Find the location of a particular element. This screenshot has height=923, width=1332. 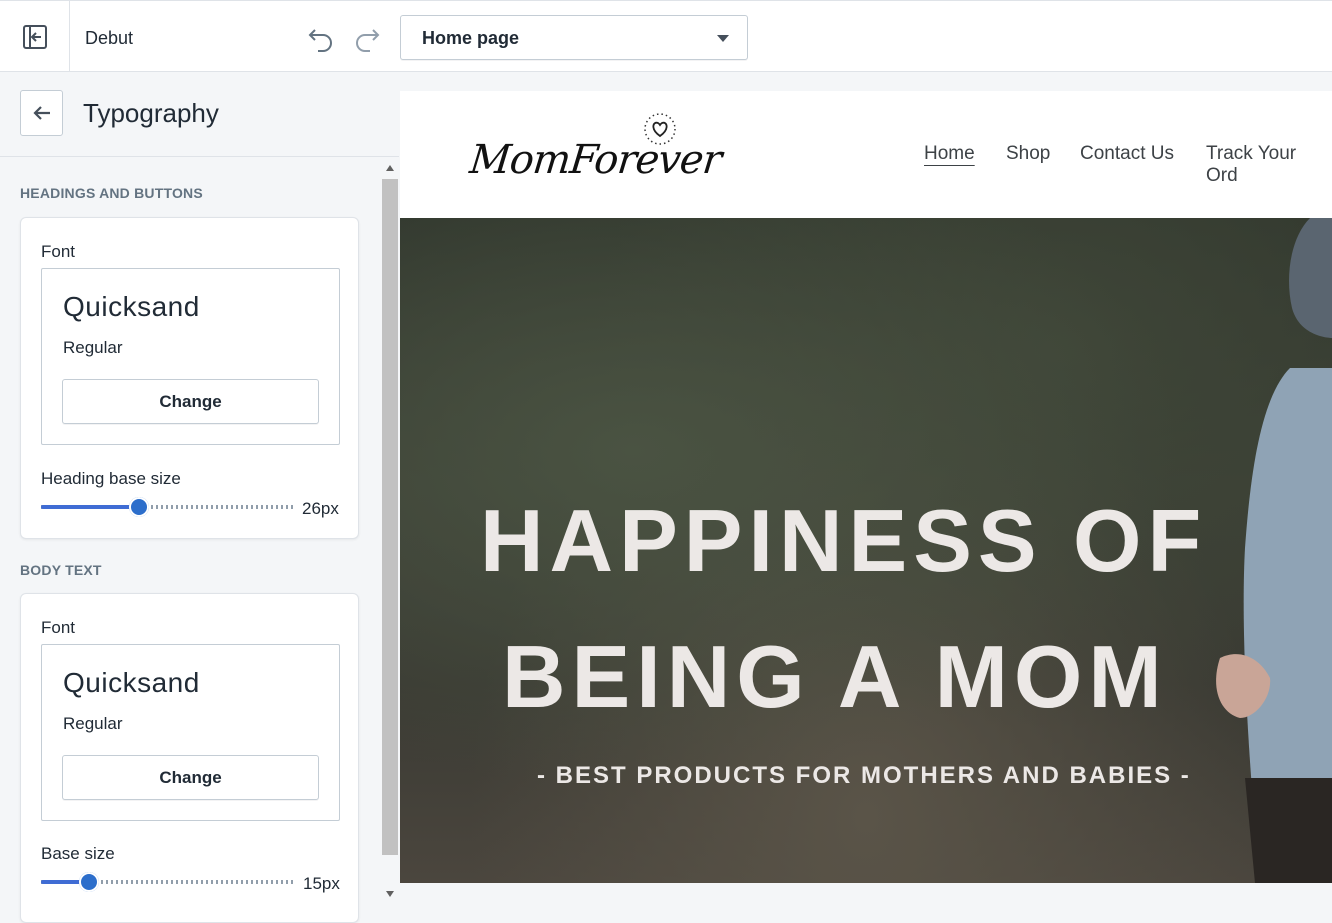

nav-shop: Shop is located at coordinates (1028, 154).